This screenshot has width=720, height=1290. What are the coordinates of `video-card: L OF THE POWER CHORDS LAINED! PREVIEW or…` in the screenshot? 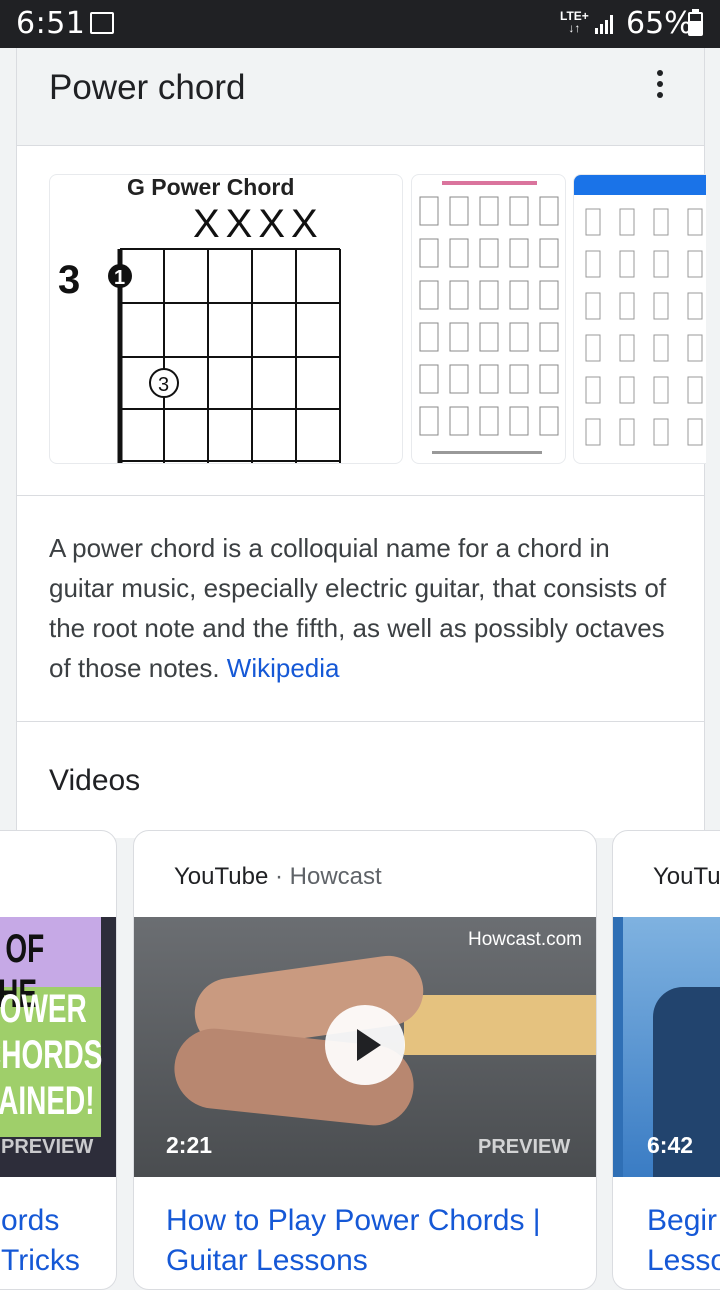 It's located at (58, 1060).